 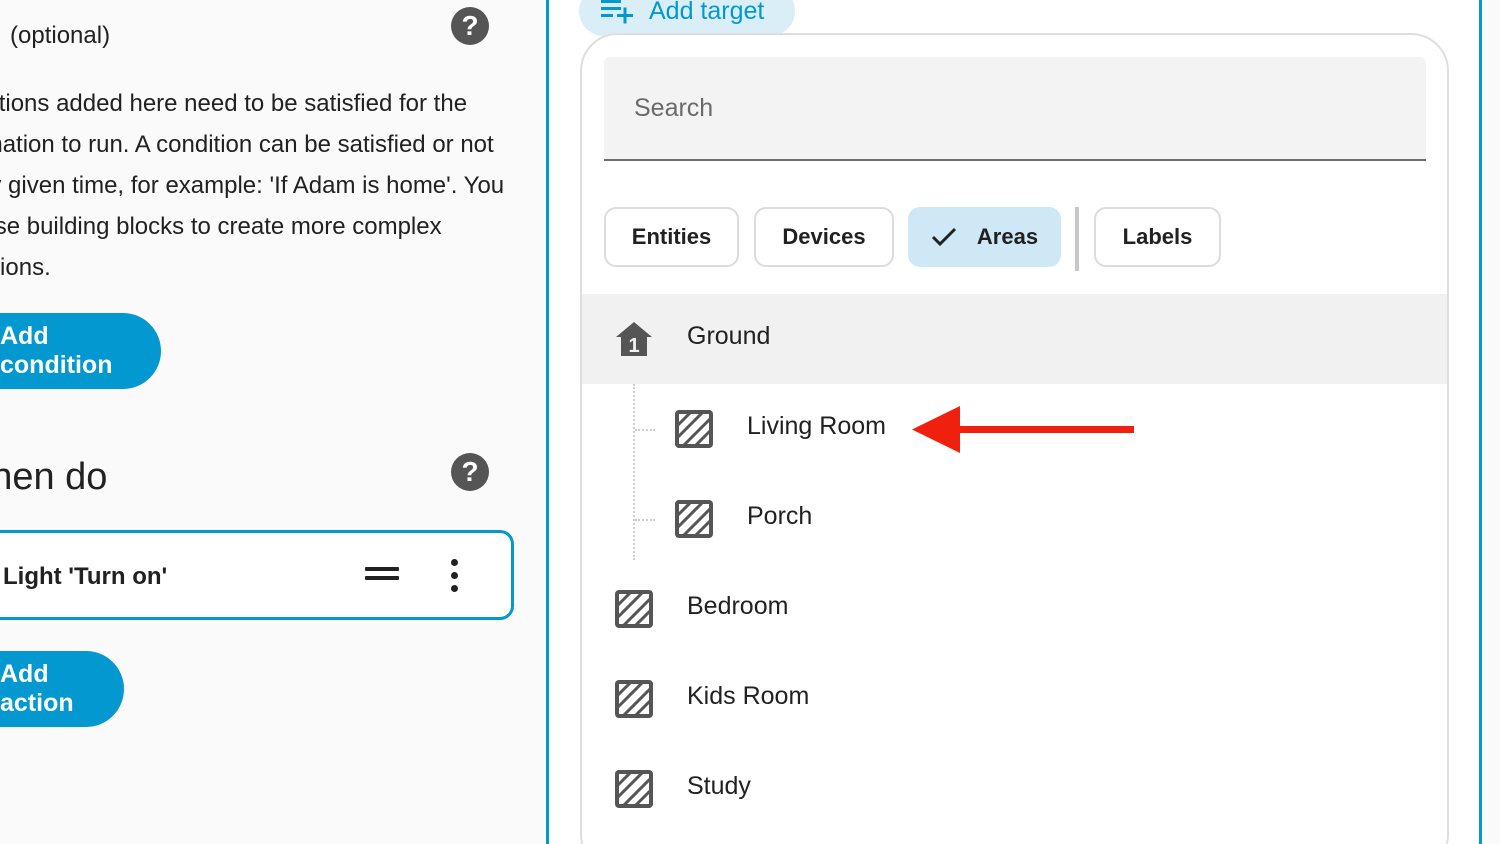 What do you see at coordinates (1480, 422) in the screenshot?
I see `panel-divider` at bounding box center [1480, 422].